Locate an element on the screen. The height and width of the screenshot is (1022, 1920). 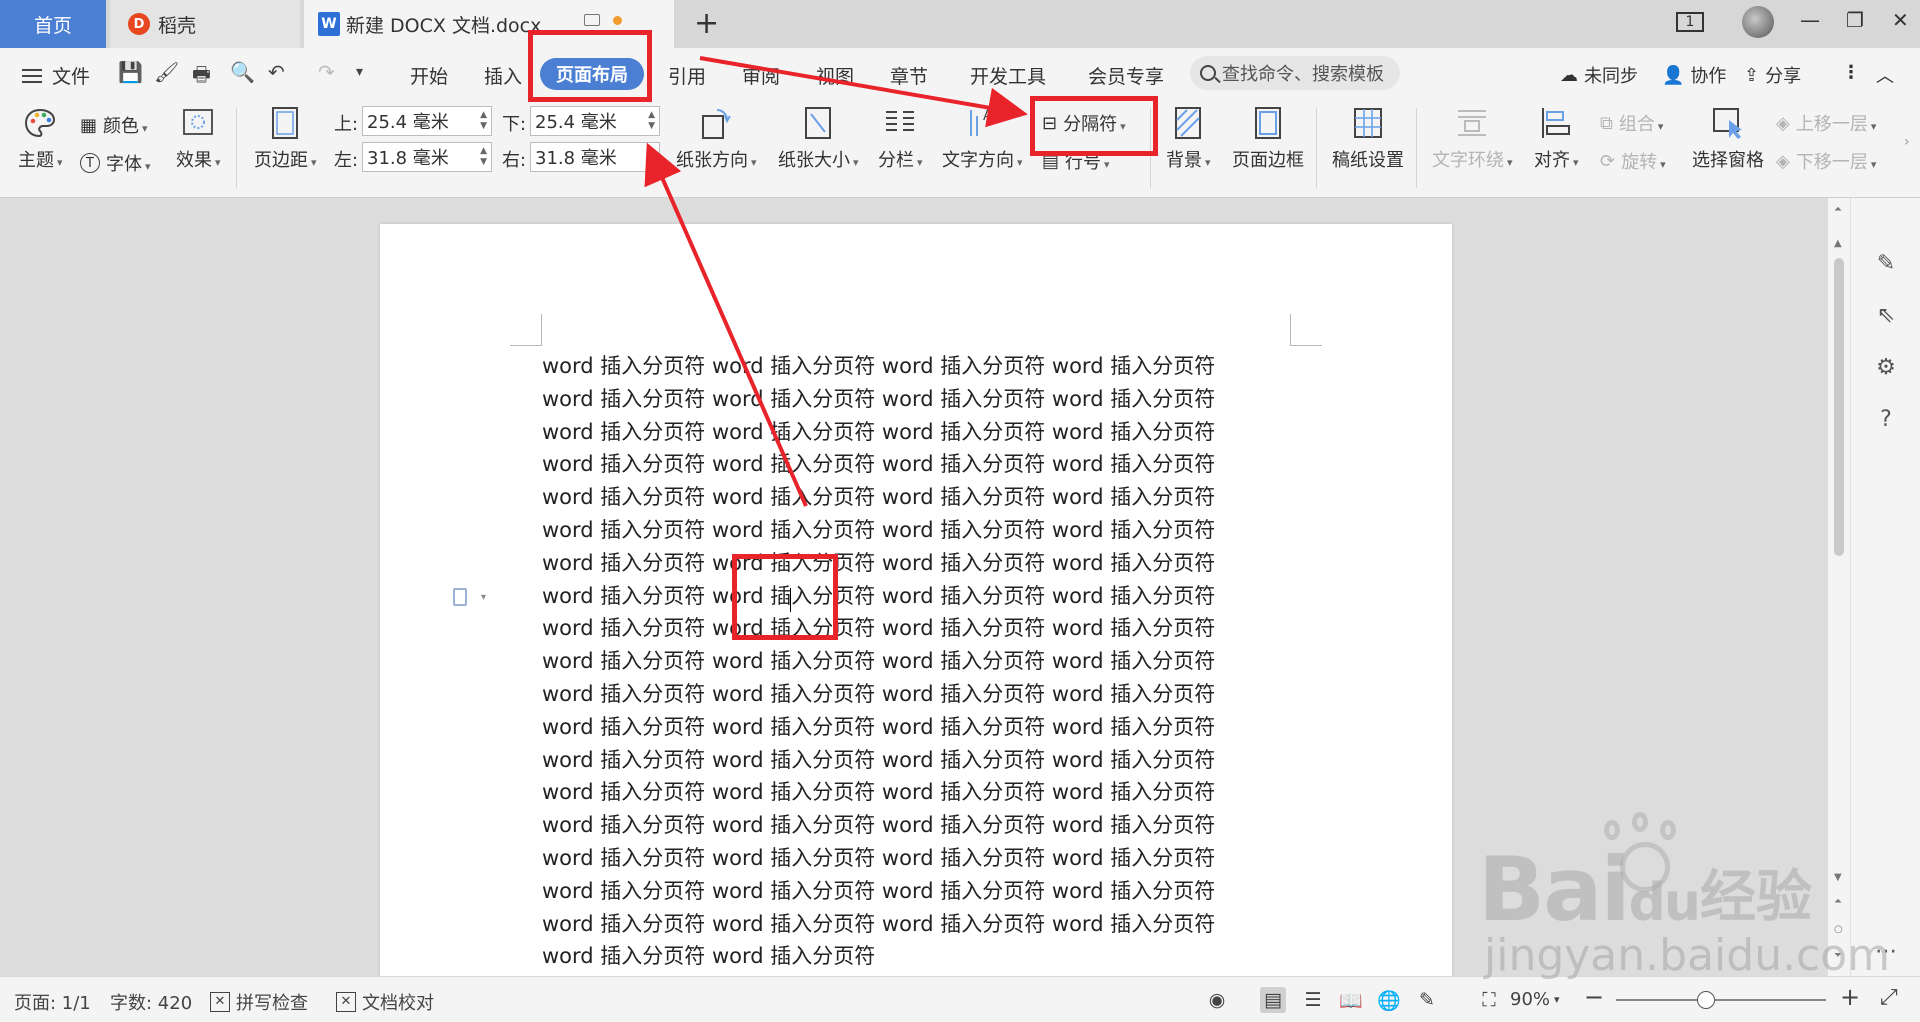
more-options-icon: ⋮ is located at coordinates (1851, 72).